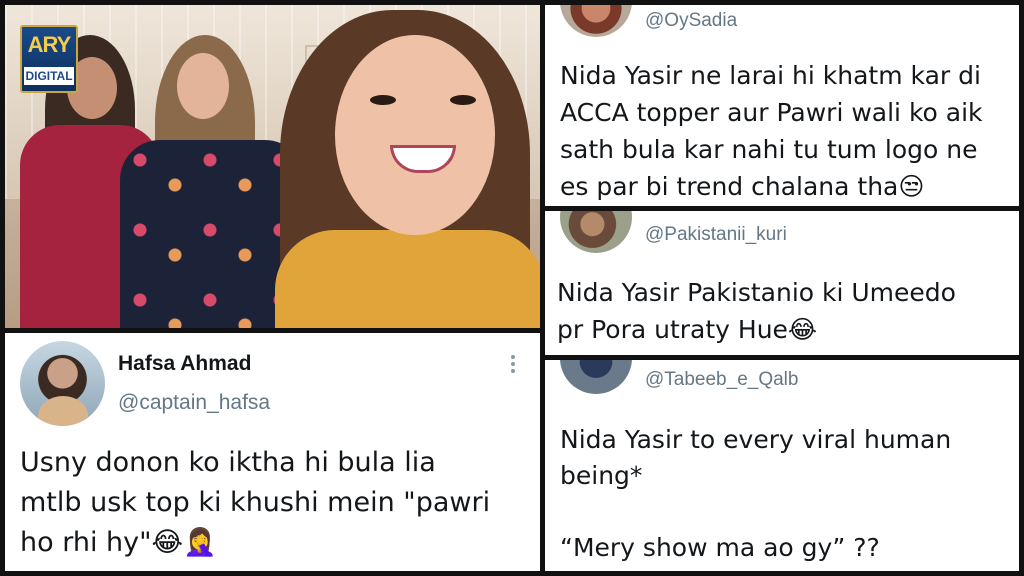 The height and width of the screenshot is (576, 1024). I want to click on more-options-icon, so click(513, 365).